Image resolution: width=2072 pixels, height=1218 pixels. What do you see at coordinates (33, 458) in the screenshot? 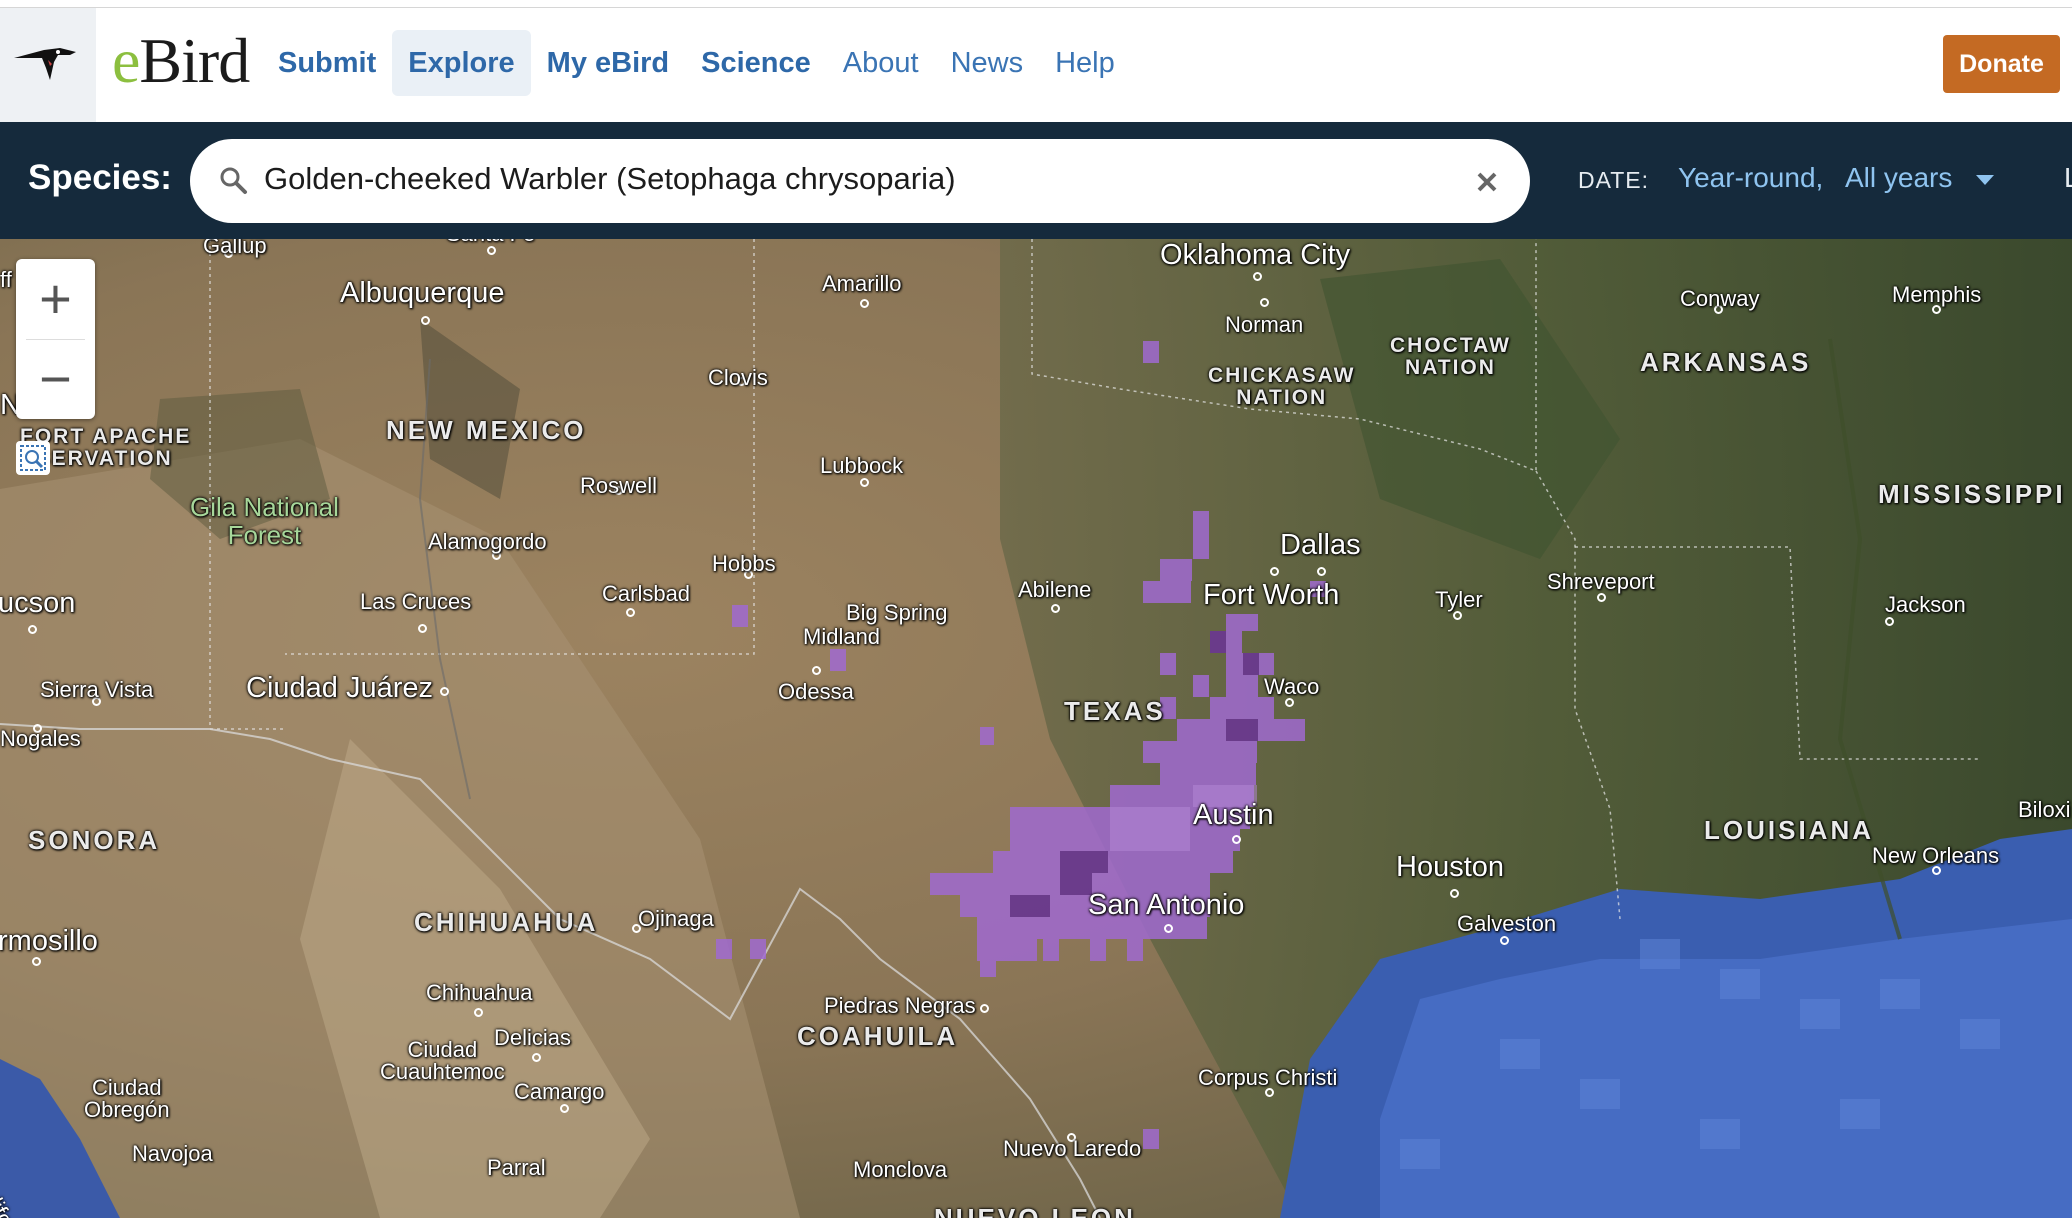
I see `box-zoom-button` at bounding box center [33, 458].